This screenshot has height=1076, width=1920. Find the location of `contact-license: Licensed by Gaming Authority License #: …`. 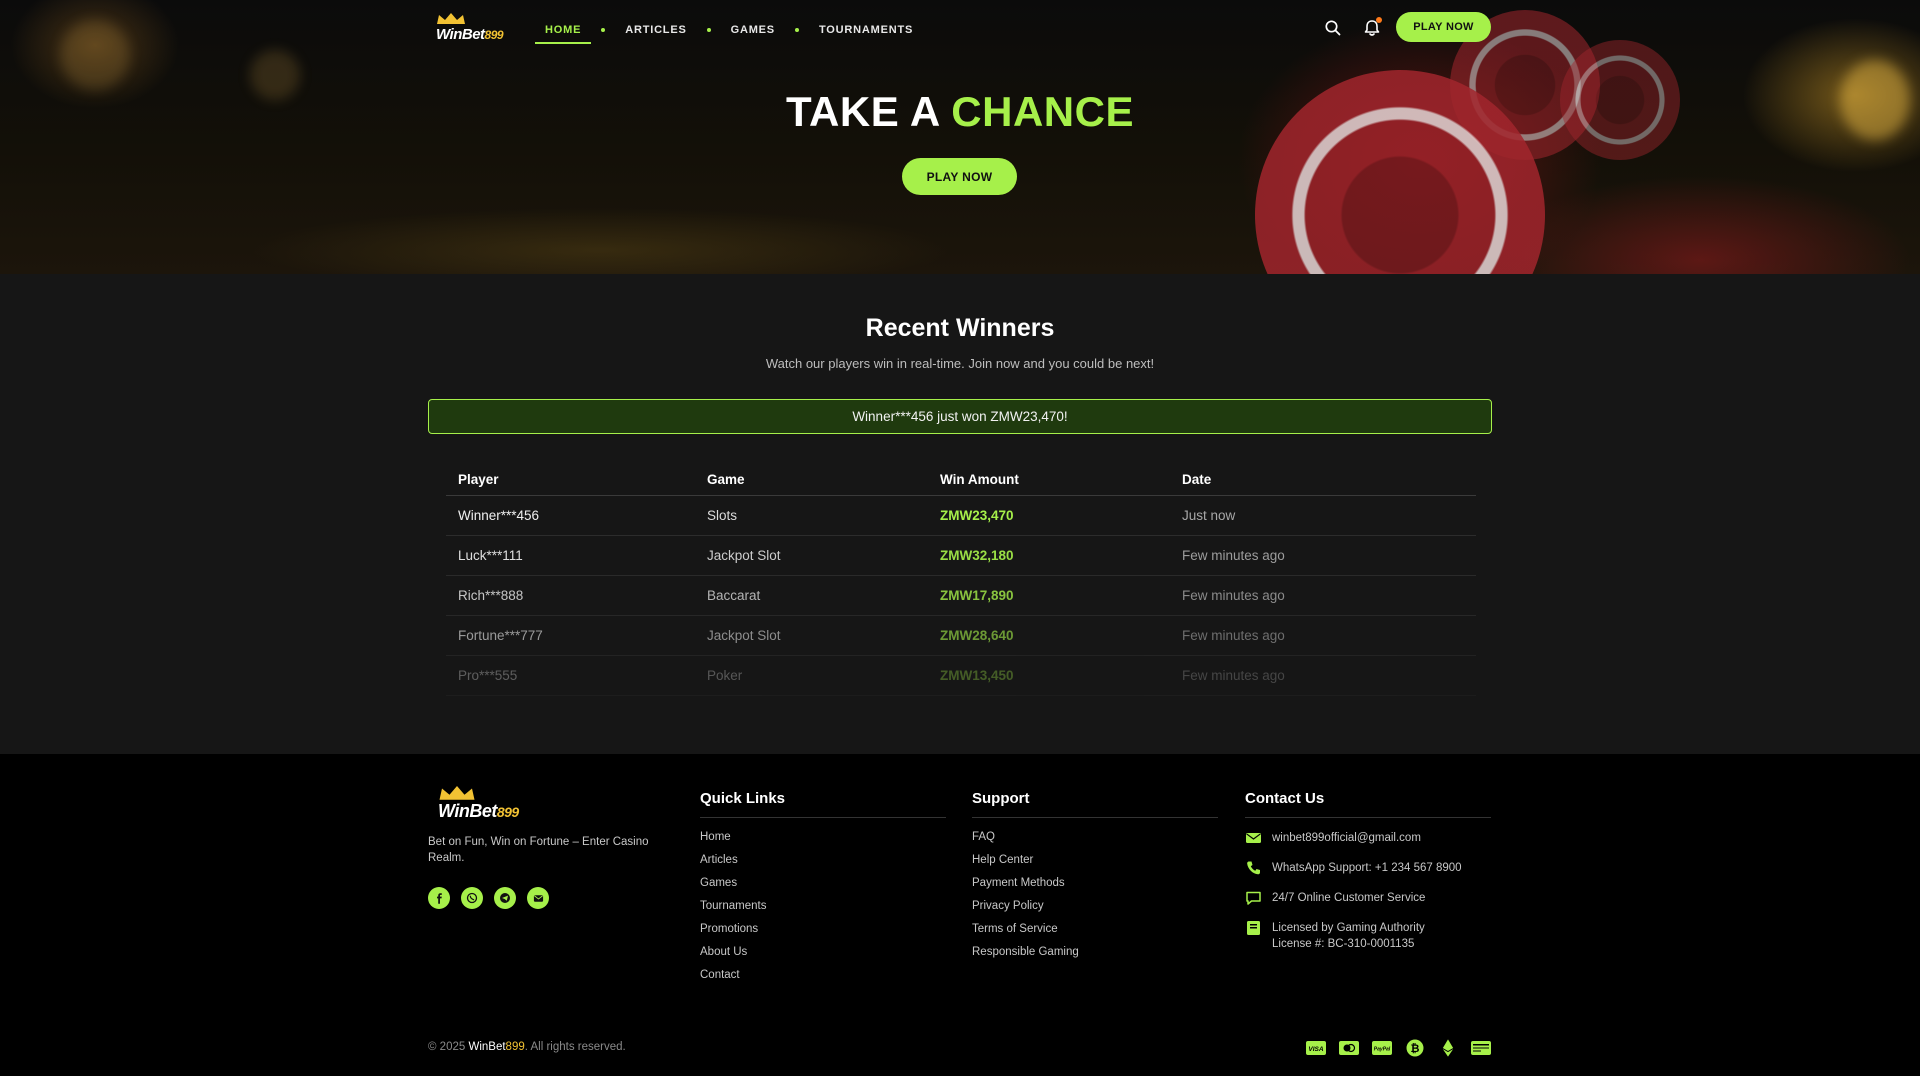

contact-license: Licensed by Gaming Authority License #: … is located at coordinates (1368, 936).